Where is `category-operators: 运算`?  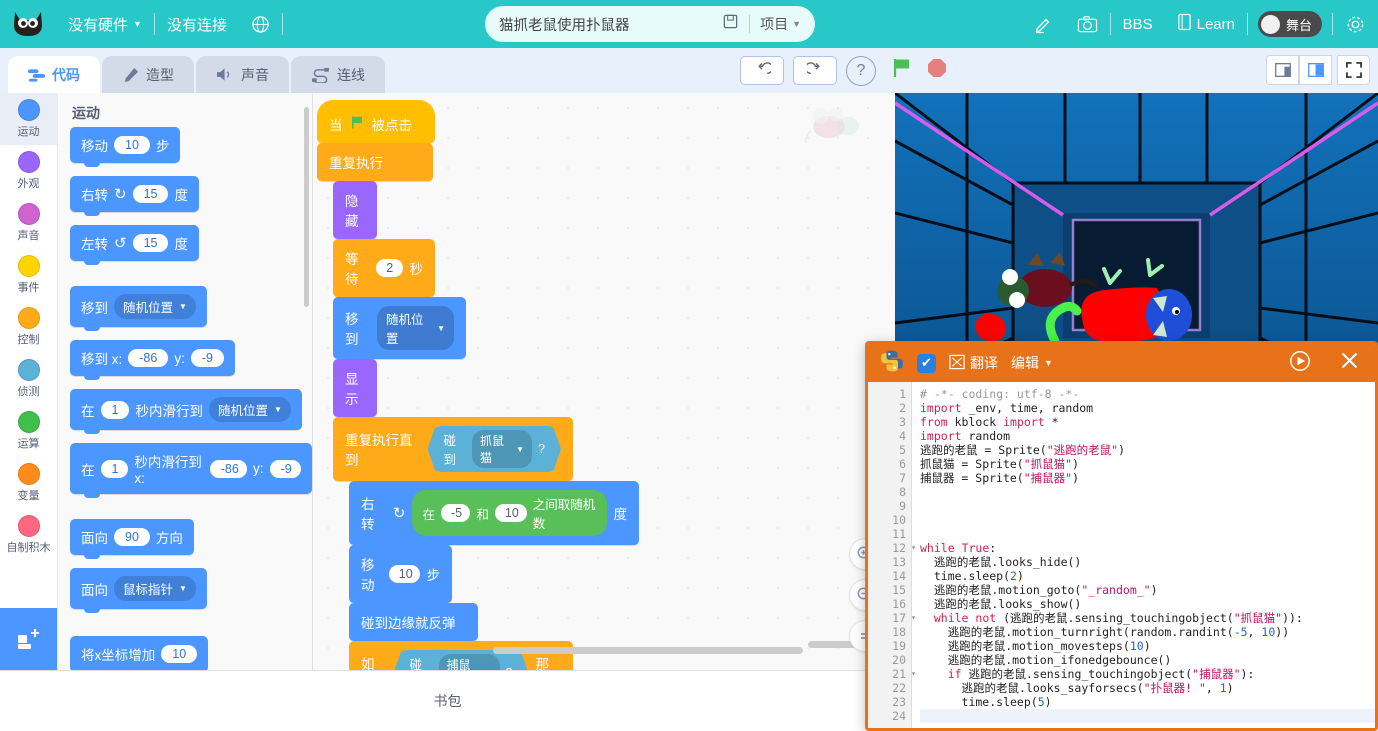 category-operators: 运算 is located at coordinates (28, 431).